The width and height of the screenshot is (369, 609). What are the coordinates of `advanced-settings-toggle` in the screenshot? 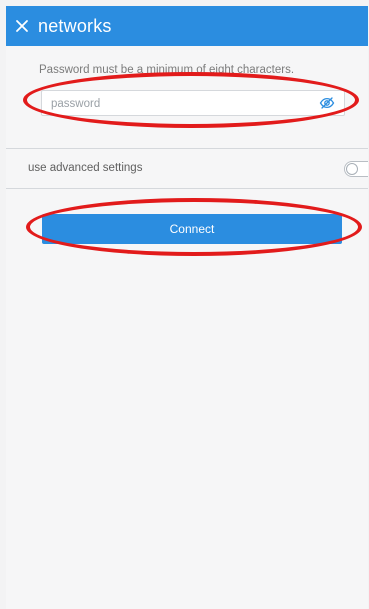 It's located at (356, 169).